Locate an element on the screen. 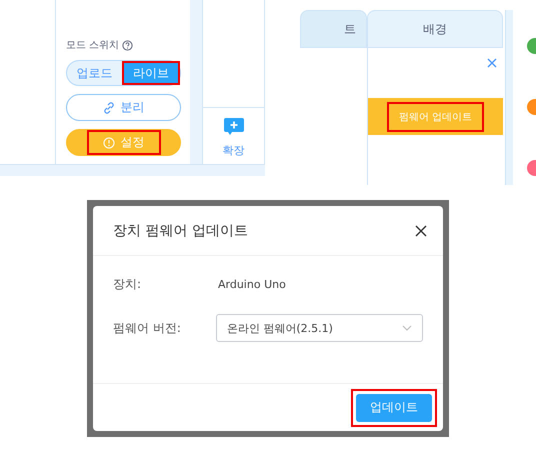 The height and width of the screenshot is (457, 536). field-label: 장치: is located at coordinates (127, 284).